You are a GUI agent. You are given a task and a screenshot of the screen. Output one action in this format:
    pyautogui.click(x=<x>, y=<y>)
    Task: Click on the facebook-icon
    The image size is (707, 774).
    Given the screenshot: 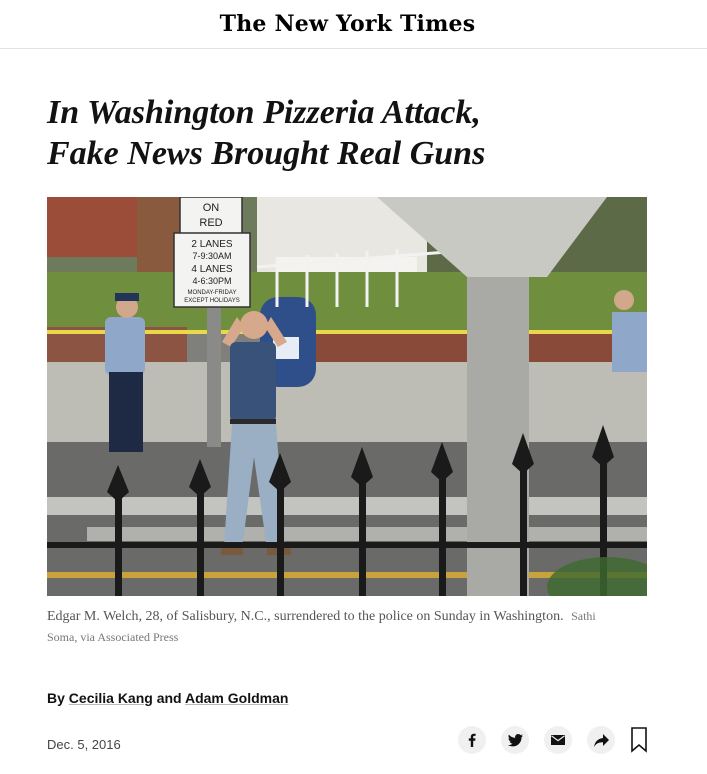 What is the action you would take?
    pyautogui.click(x=472, y=740)
    